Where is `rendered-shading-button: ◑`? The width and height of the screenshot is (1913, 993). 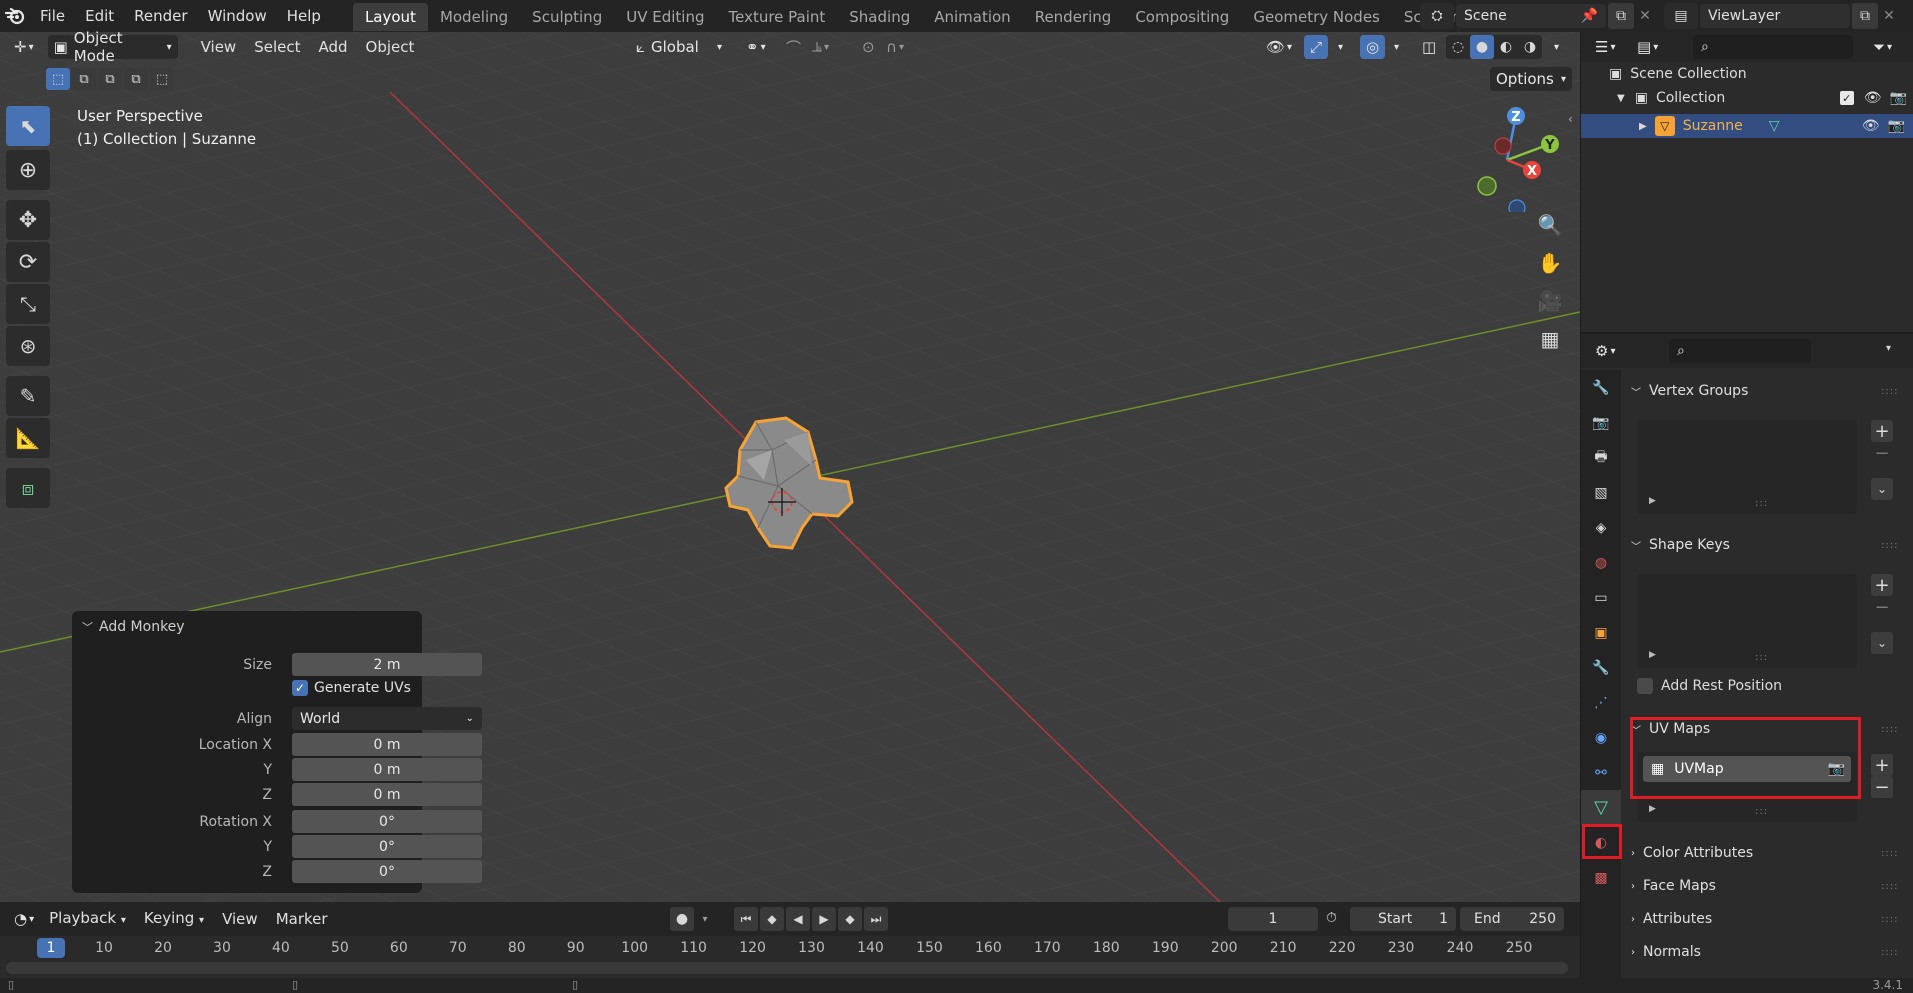 rendered-shading-button: ◑ is located at coordinates (1530, 47).